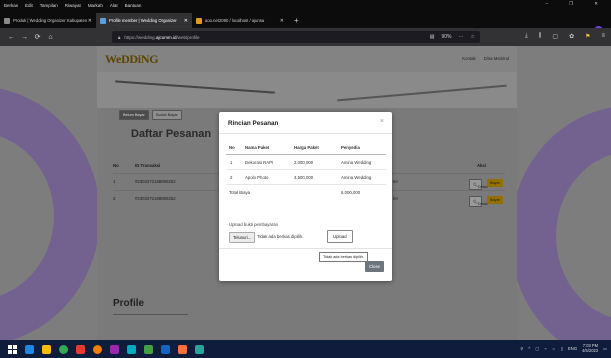  I want to click on window-controls: – ❐ ✕, so click(575, 4).